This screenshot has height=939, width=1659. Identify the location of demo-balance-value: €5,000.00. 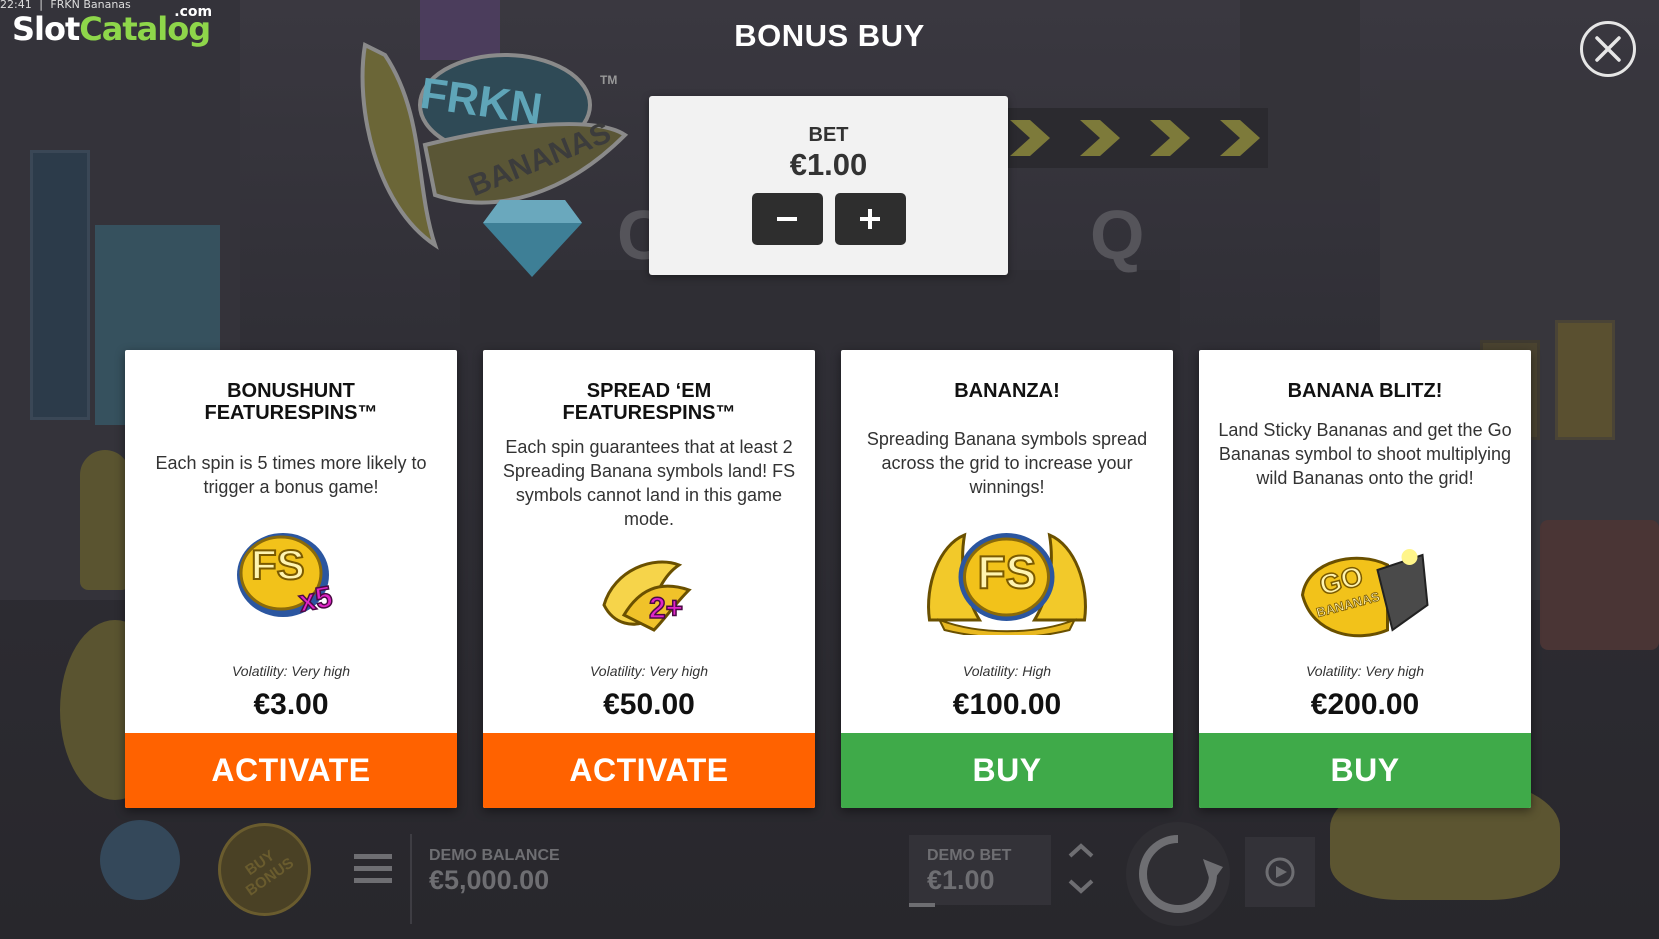
(489, 880).